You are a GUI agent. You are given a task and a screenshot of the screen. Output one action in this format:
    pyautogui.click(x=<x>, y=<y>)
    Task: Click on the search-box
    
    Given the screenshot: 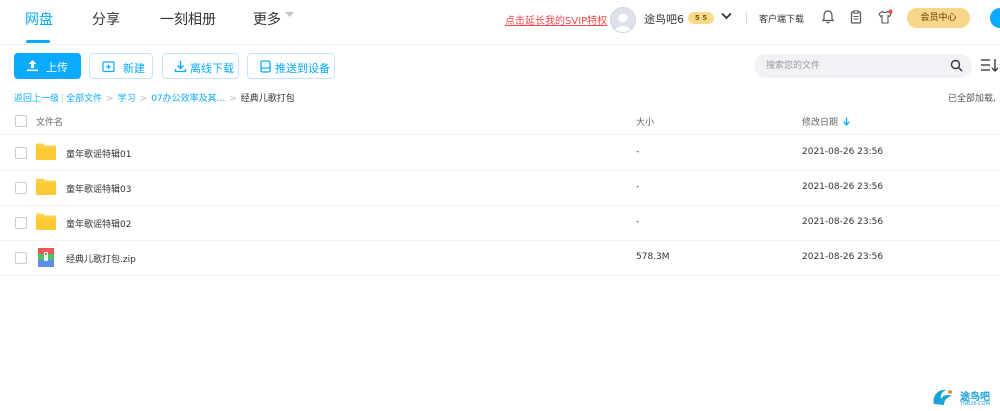 What is the action you would take?
    pyautogui.click(x=863, y=66)
    